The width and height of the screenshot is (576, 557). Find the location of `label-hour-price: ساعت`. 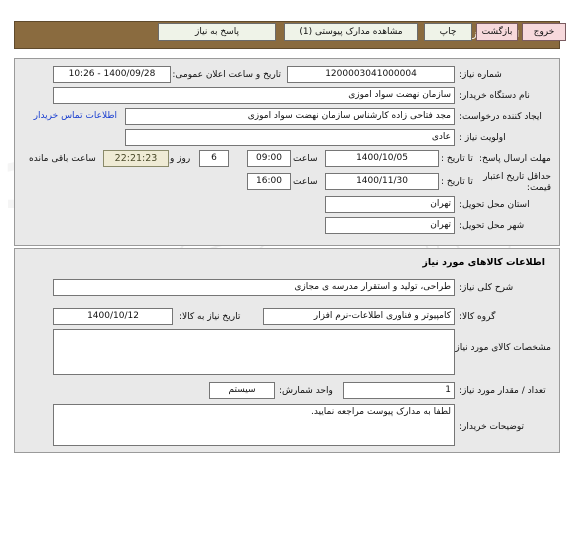

label-hour-price: ساعت is located at coordinates (305, 182).